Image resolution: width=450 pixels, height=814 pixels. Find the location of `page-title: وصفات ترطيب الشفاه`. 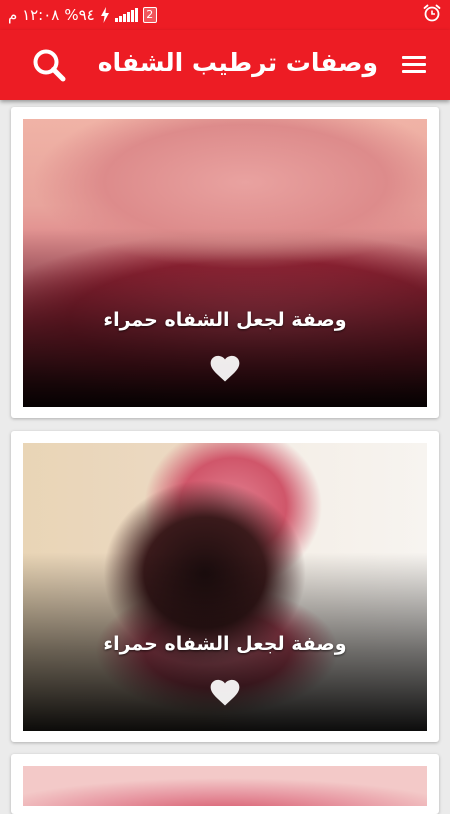

page-title: وصفات ترطيب الشفاه is located at coordinates (237, 62).